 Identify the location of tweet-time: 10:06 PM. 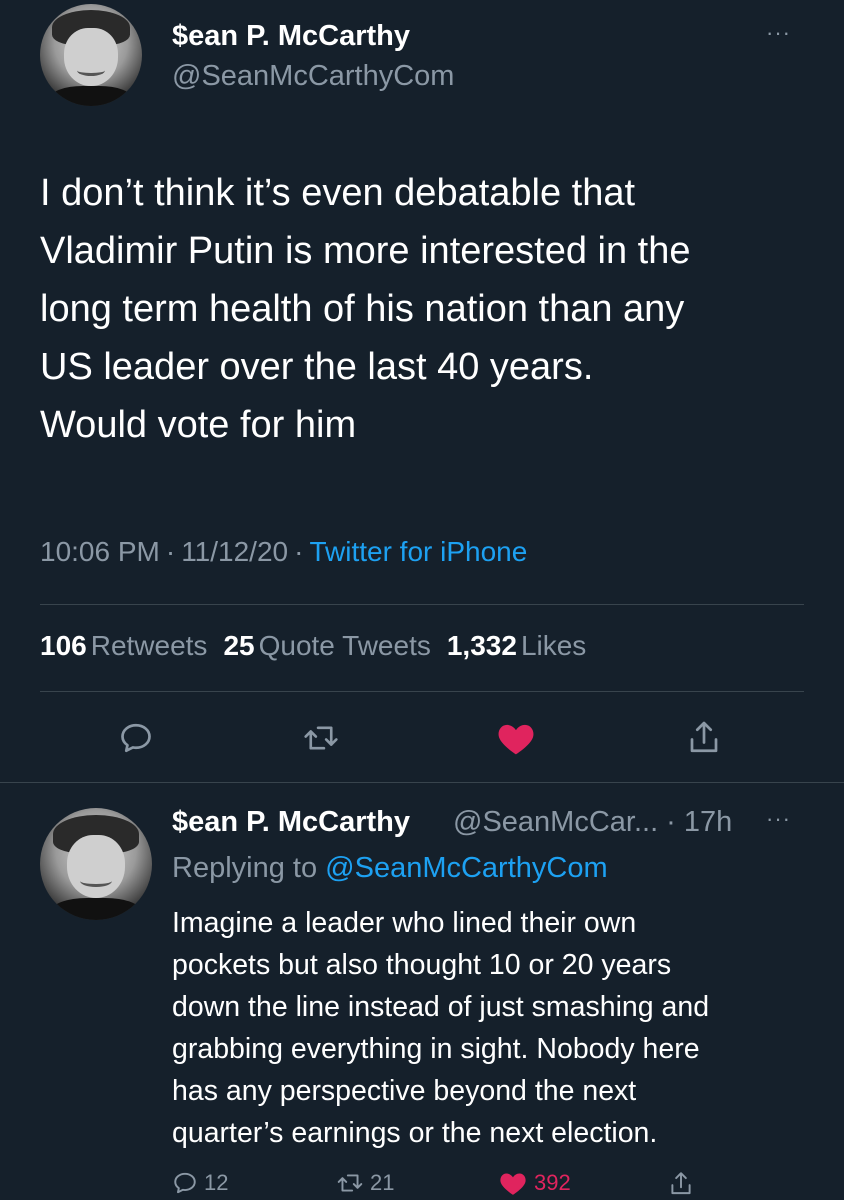
(100, 551).